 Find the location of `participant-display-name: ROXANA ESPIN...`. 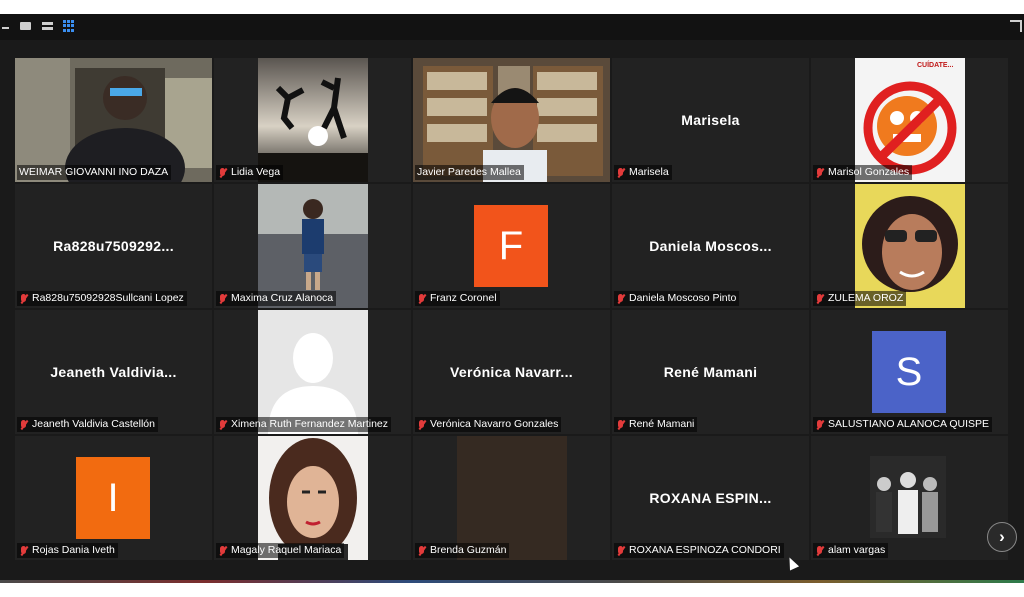

participant-display-name: ROXANA ESPIN... is located at coordinates (710, 498).